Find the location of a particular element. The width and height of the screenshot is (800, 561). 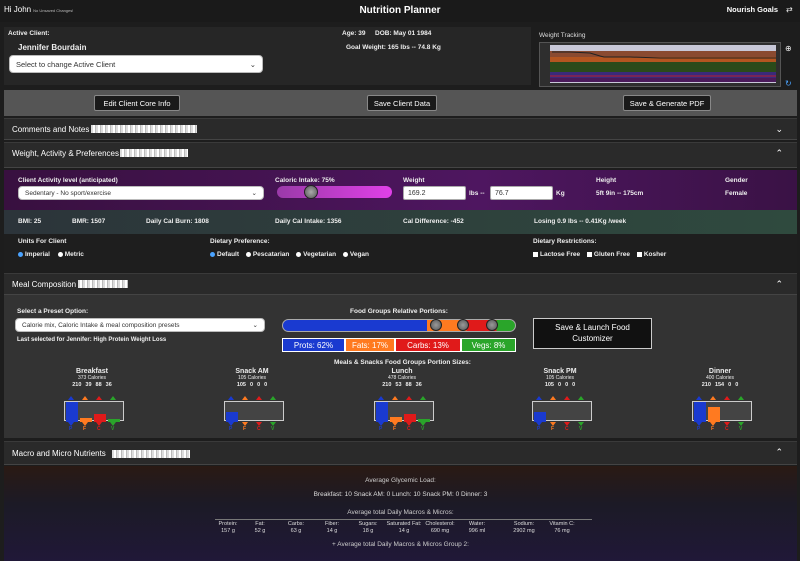

unit-metric-label: Metric is located at coordinates (74, 254).